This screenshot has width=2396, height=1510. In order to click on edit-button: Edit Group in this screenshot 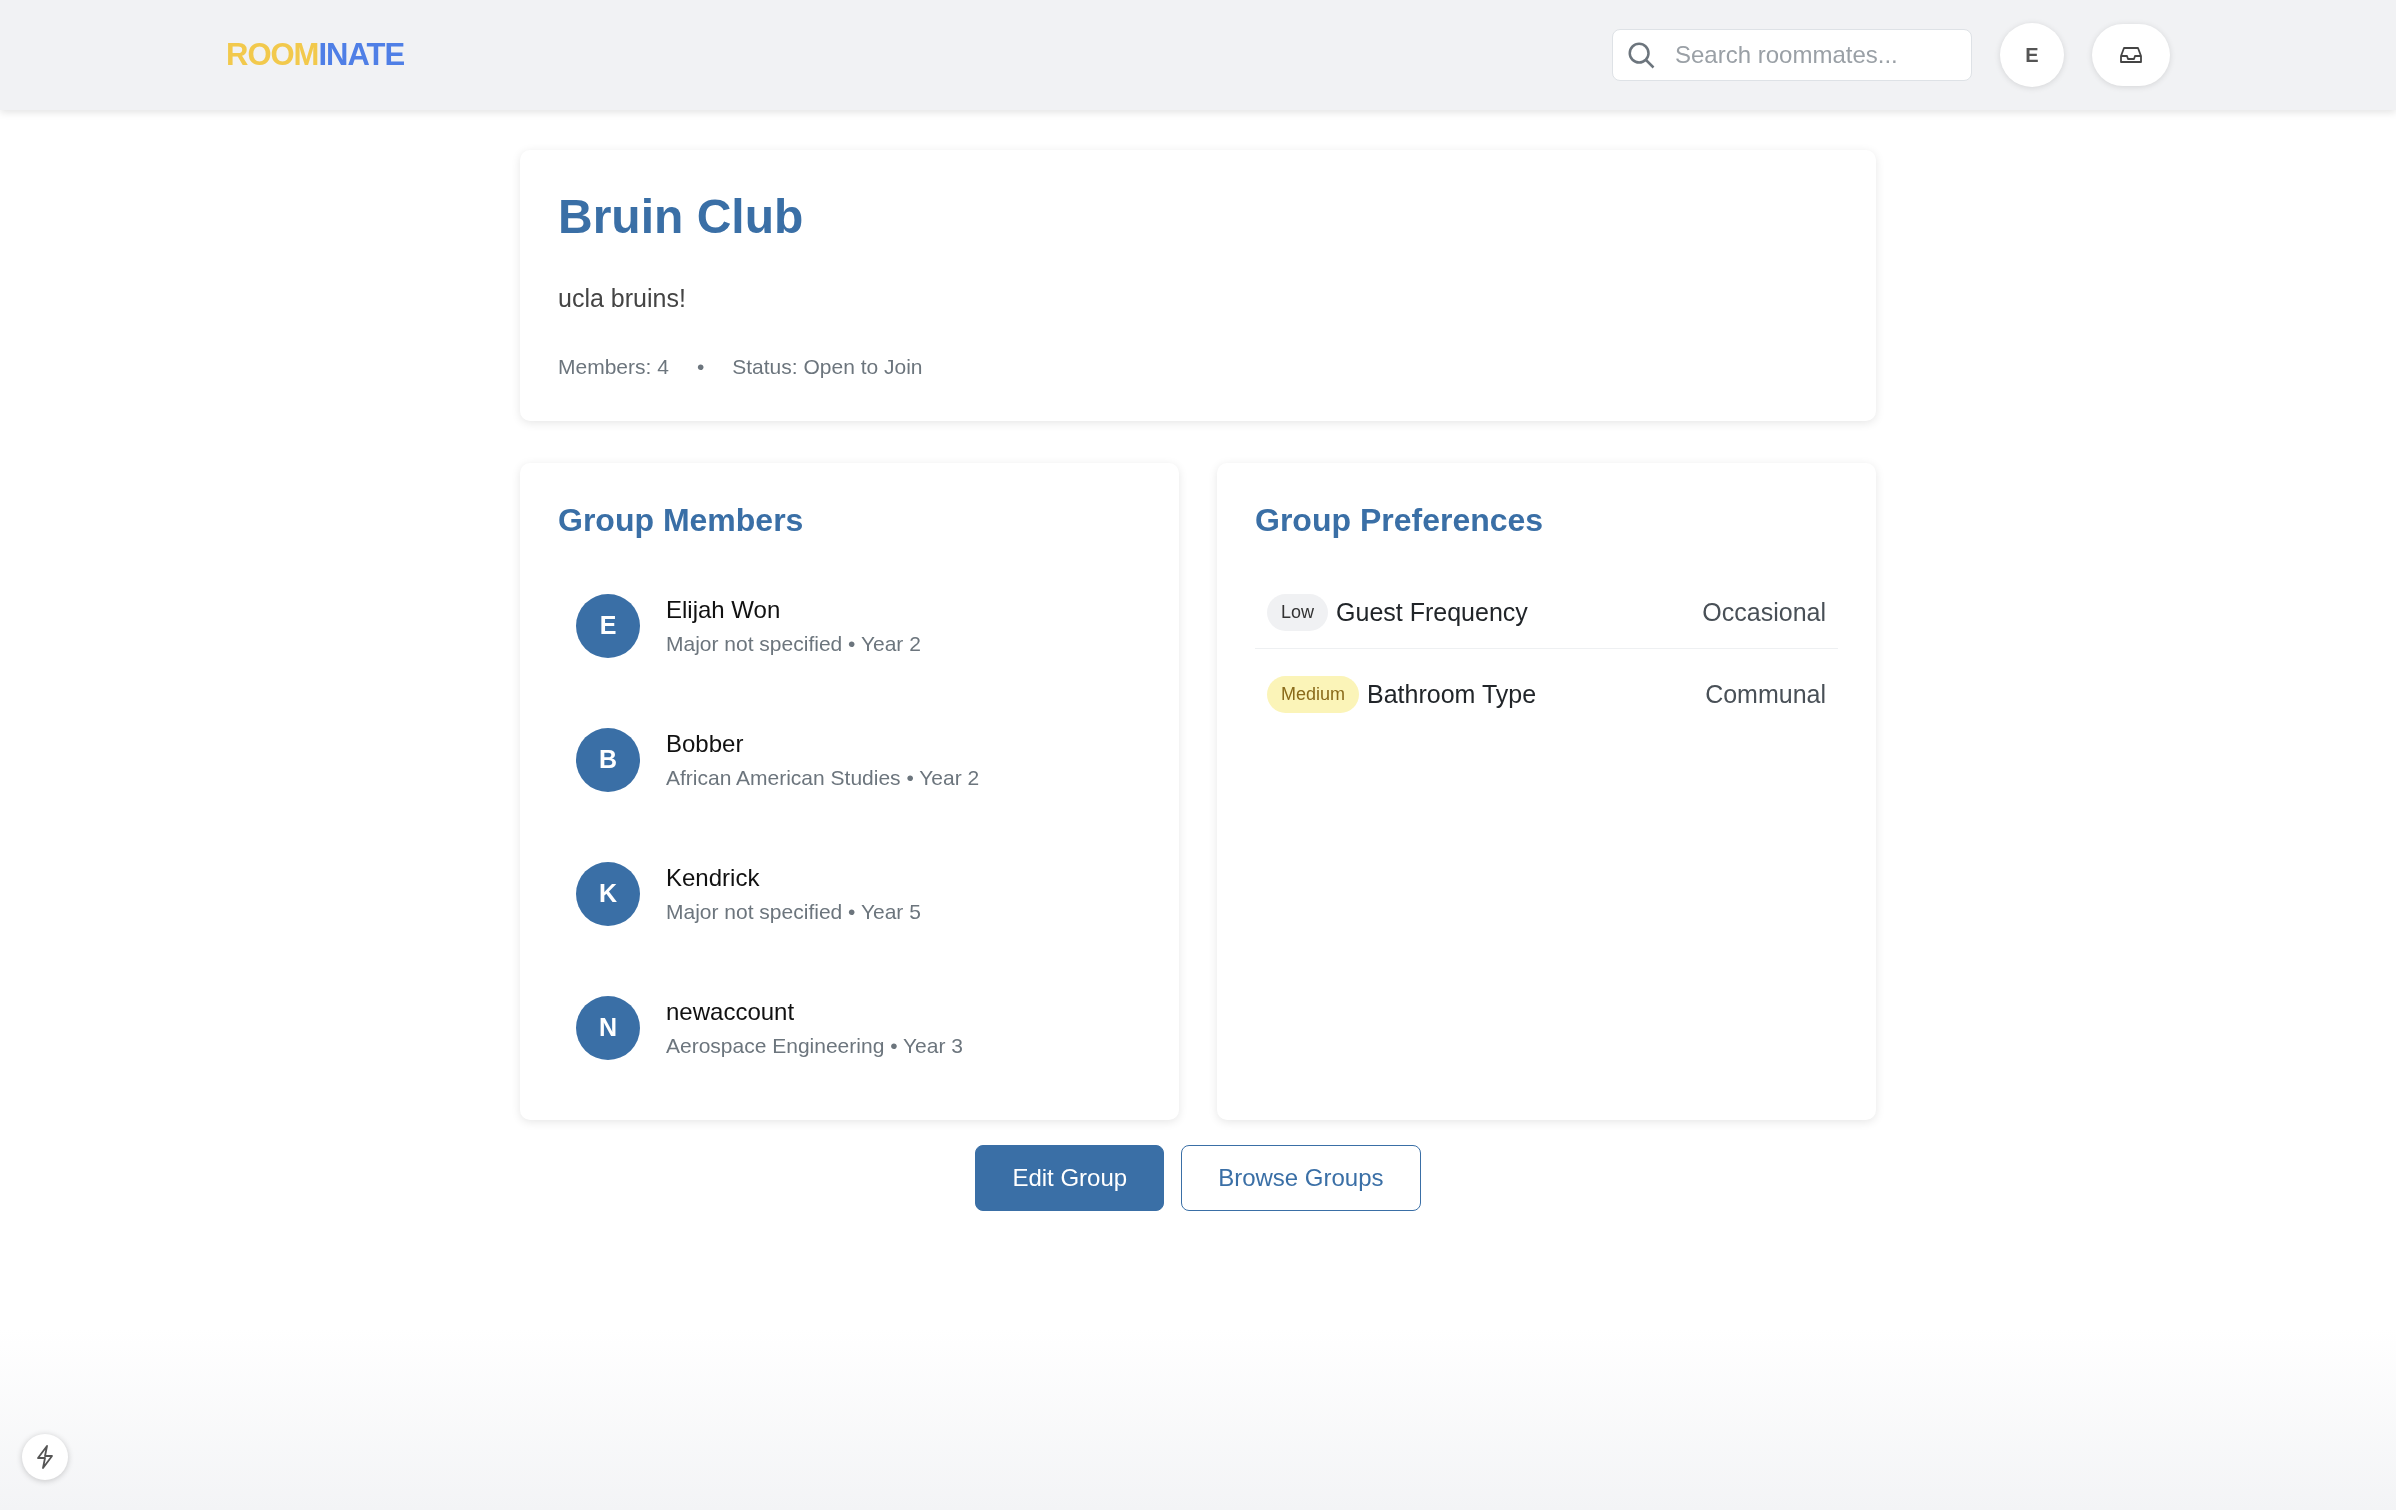, I will do `click(1070, 1177)`.